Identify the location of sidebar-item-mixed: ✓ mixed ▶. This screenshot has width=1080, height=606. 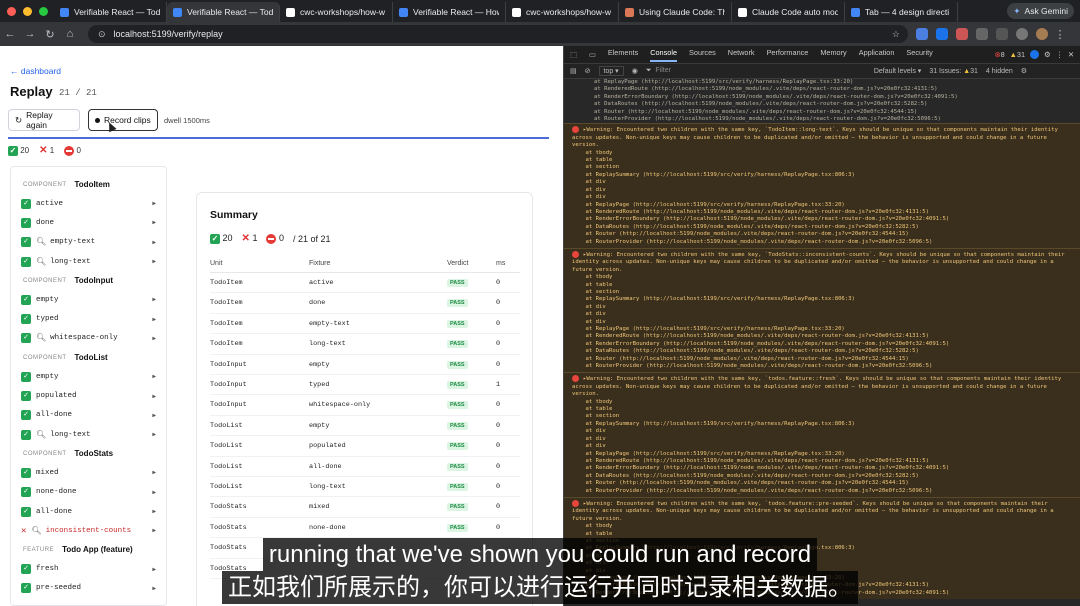
(88, 472).